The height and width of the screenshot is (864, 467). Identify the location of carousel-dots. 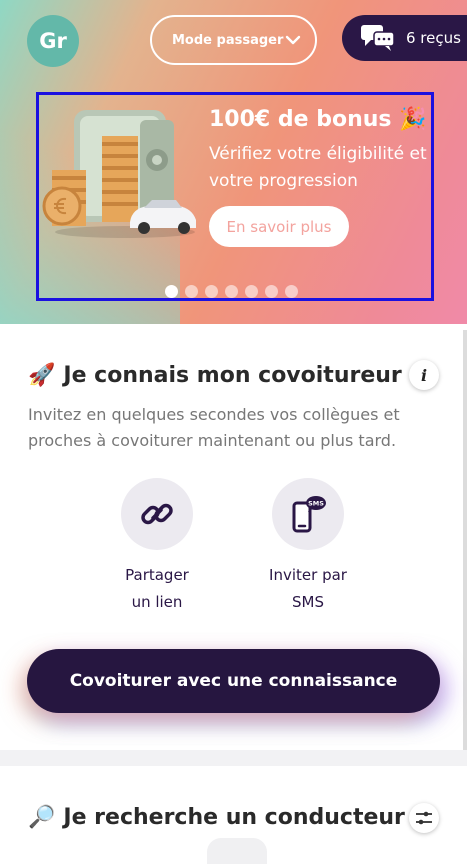
(231, 291).